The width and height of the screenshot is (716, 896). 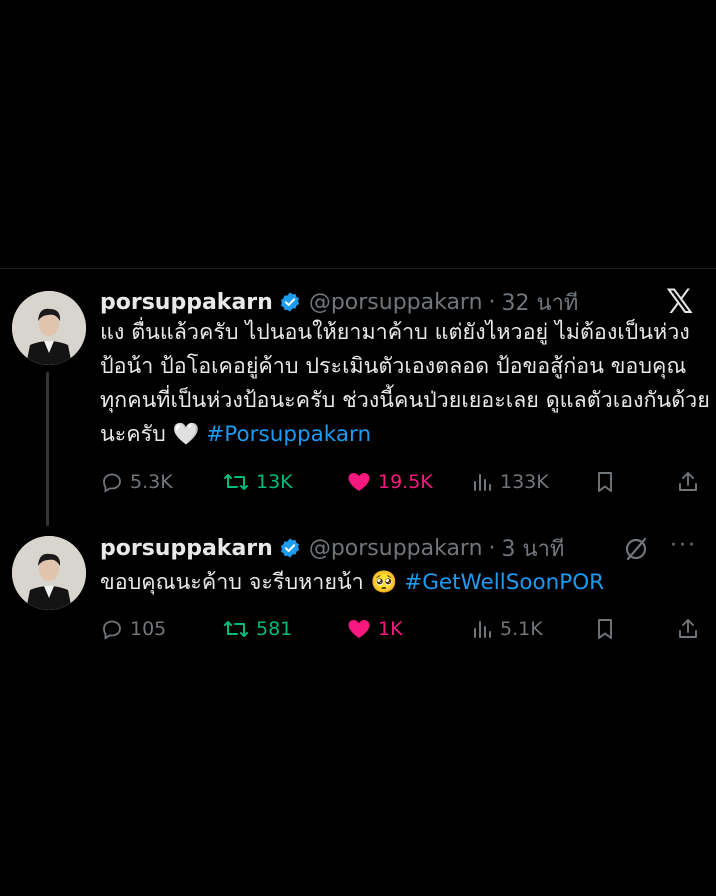 I want to click on top-divider, so click(x=358, y=268).